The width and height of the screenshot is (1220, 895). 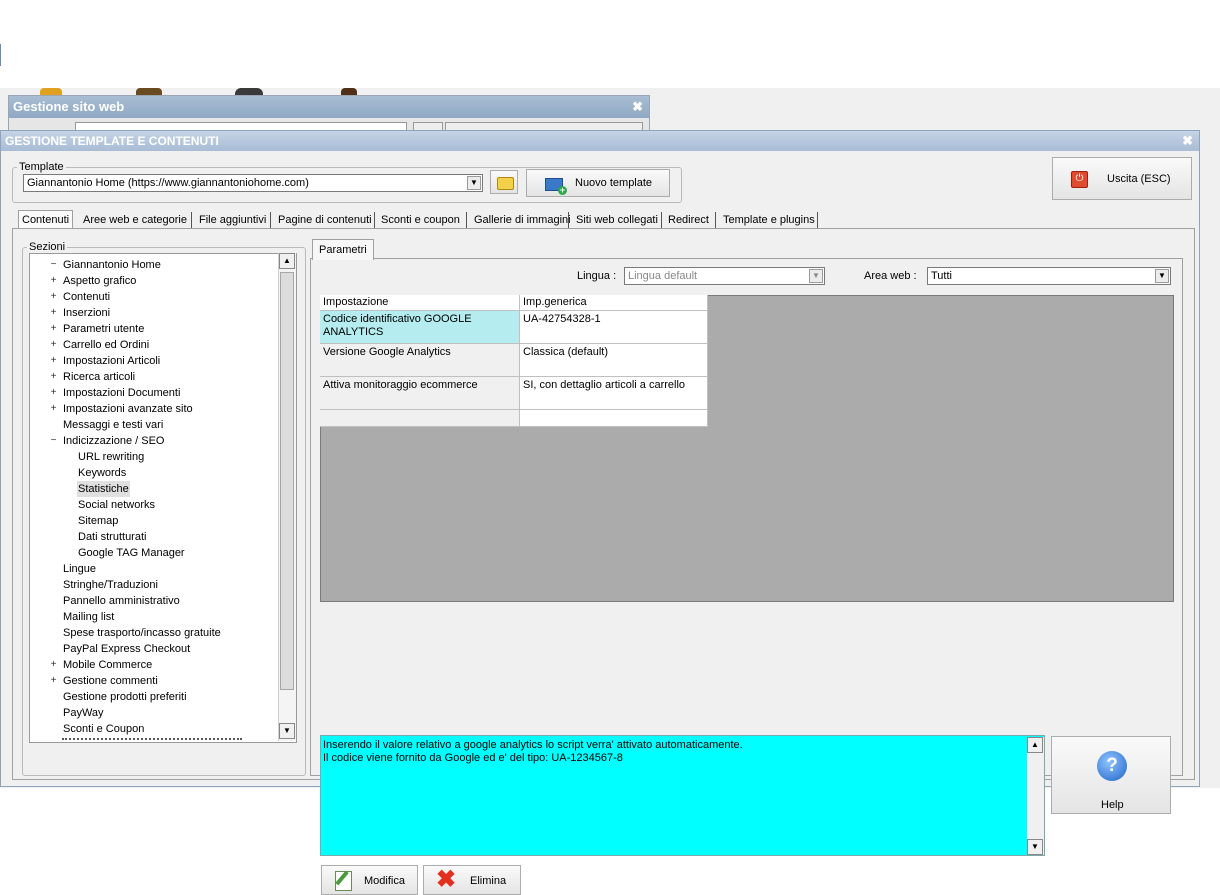 What do you see at coordinates (154, 489) in the screenshot?
I see `tree-item: Statistiche` at bounding box center [154, 489].